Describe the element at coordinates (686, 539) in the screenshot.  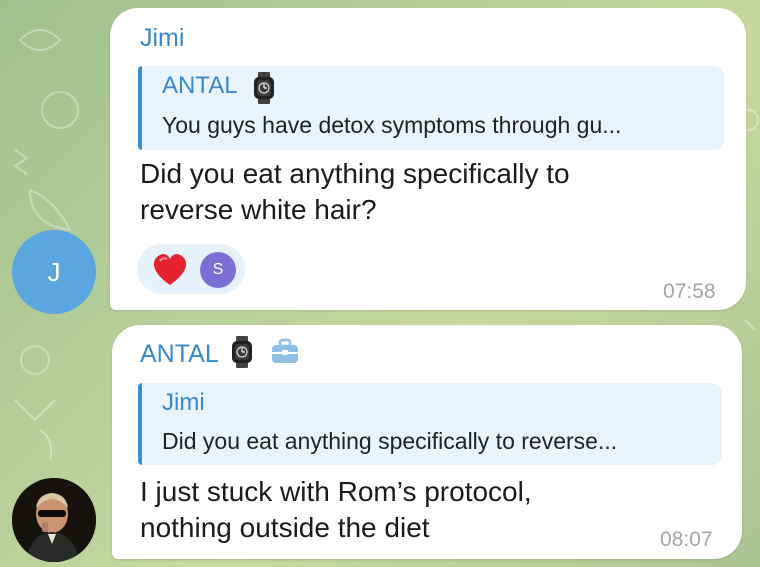
I see `message-timestamp: 08:07` at that location.